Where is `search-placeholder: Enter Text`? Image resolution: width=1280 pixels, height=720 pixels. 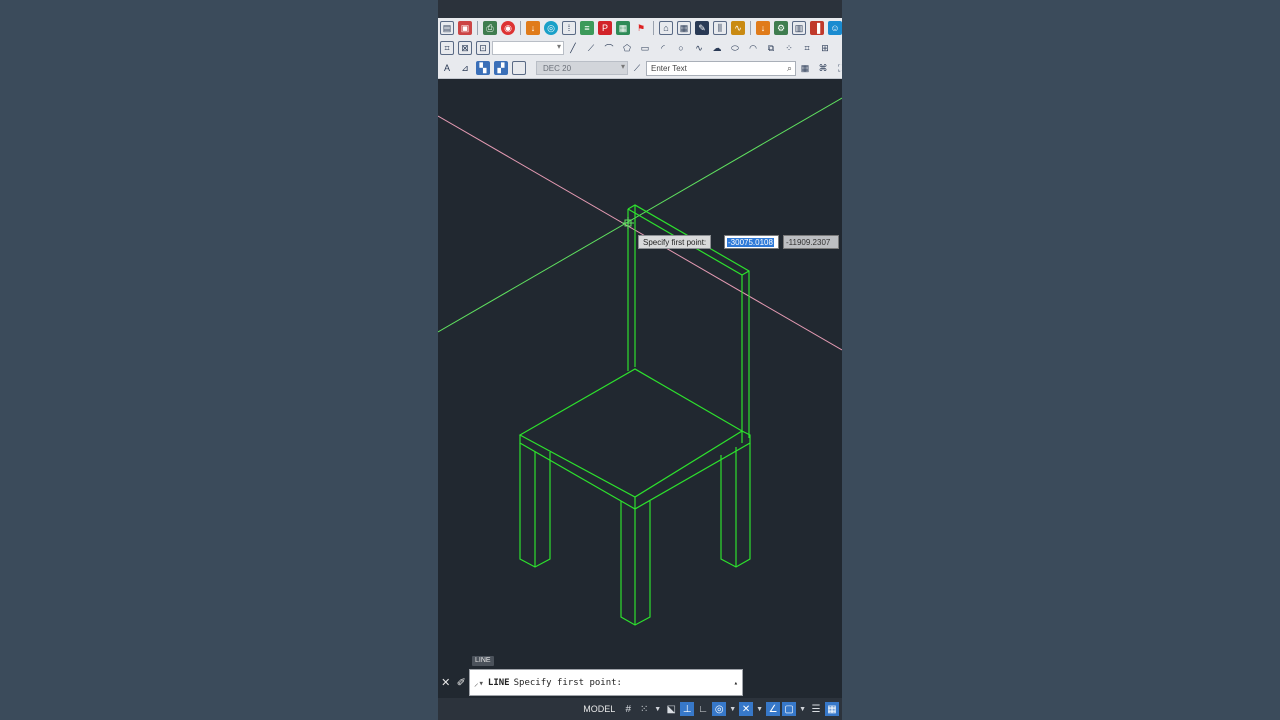
search-placeholder: Enter Text is located at coordinates (669, 68).